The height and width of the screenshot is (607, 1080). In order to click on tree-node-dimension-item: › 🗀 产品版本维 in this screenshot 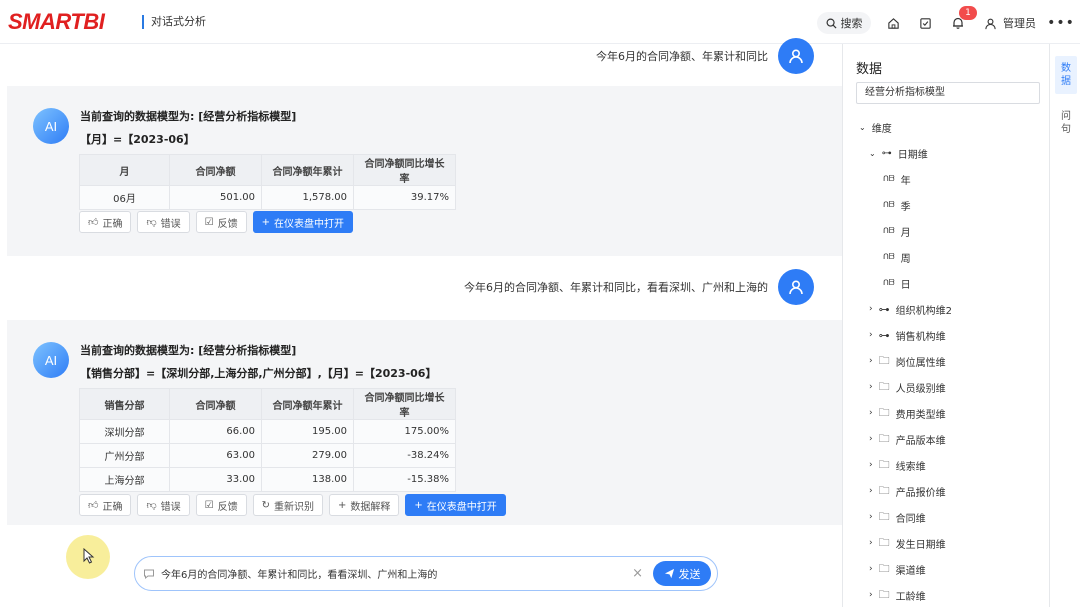, I will do `click(907, 439)`.